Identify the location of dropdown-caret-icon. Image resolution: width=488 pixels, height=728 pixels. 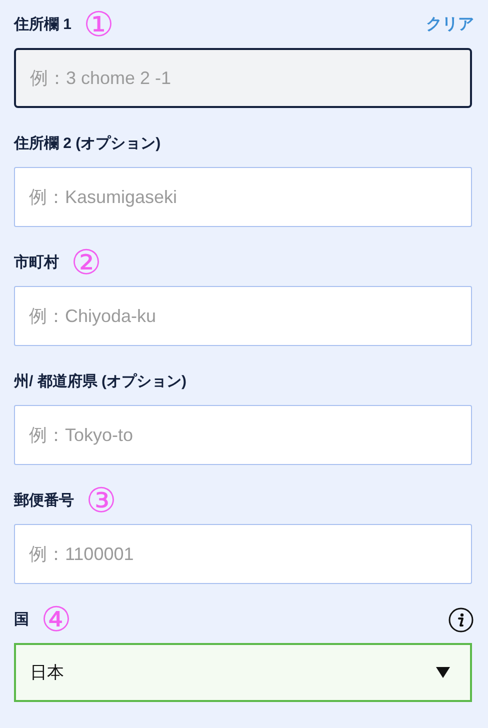
(443, 672).